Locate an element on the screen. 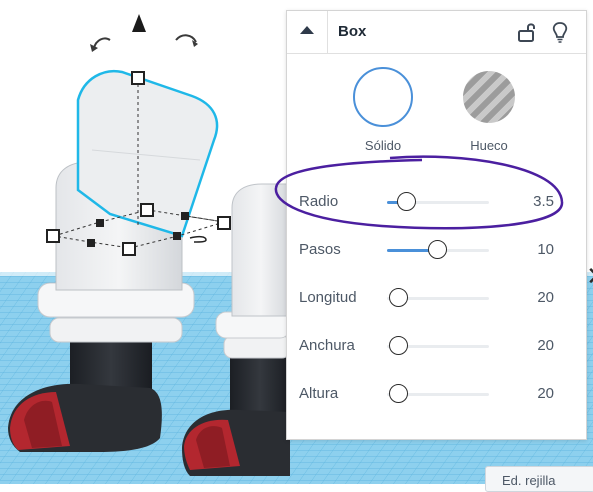 The height and width of the screenshot is (492, 593). property-label: Longitud is located at coordinates (328, 297).